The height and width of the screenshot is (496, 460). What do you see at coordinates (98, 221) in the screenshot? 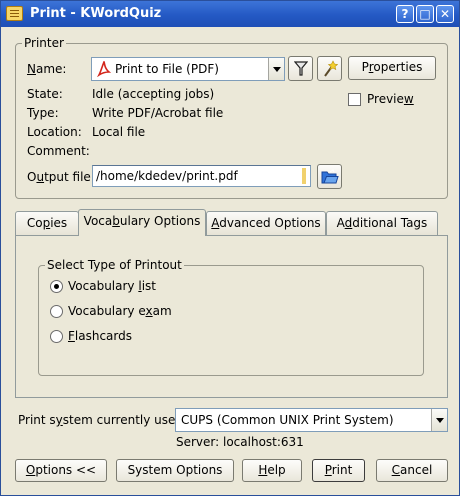
I see `label-text: Voca` at bounding box center [98, 221].